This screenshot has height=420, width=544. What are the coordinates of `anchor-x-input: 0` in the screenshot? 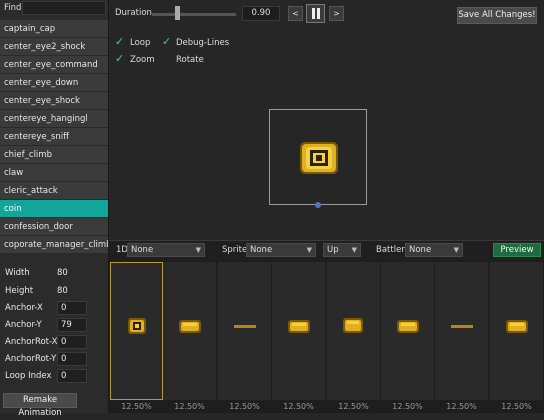 It's located at (72, 308).